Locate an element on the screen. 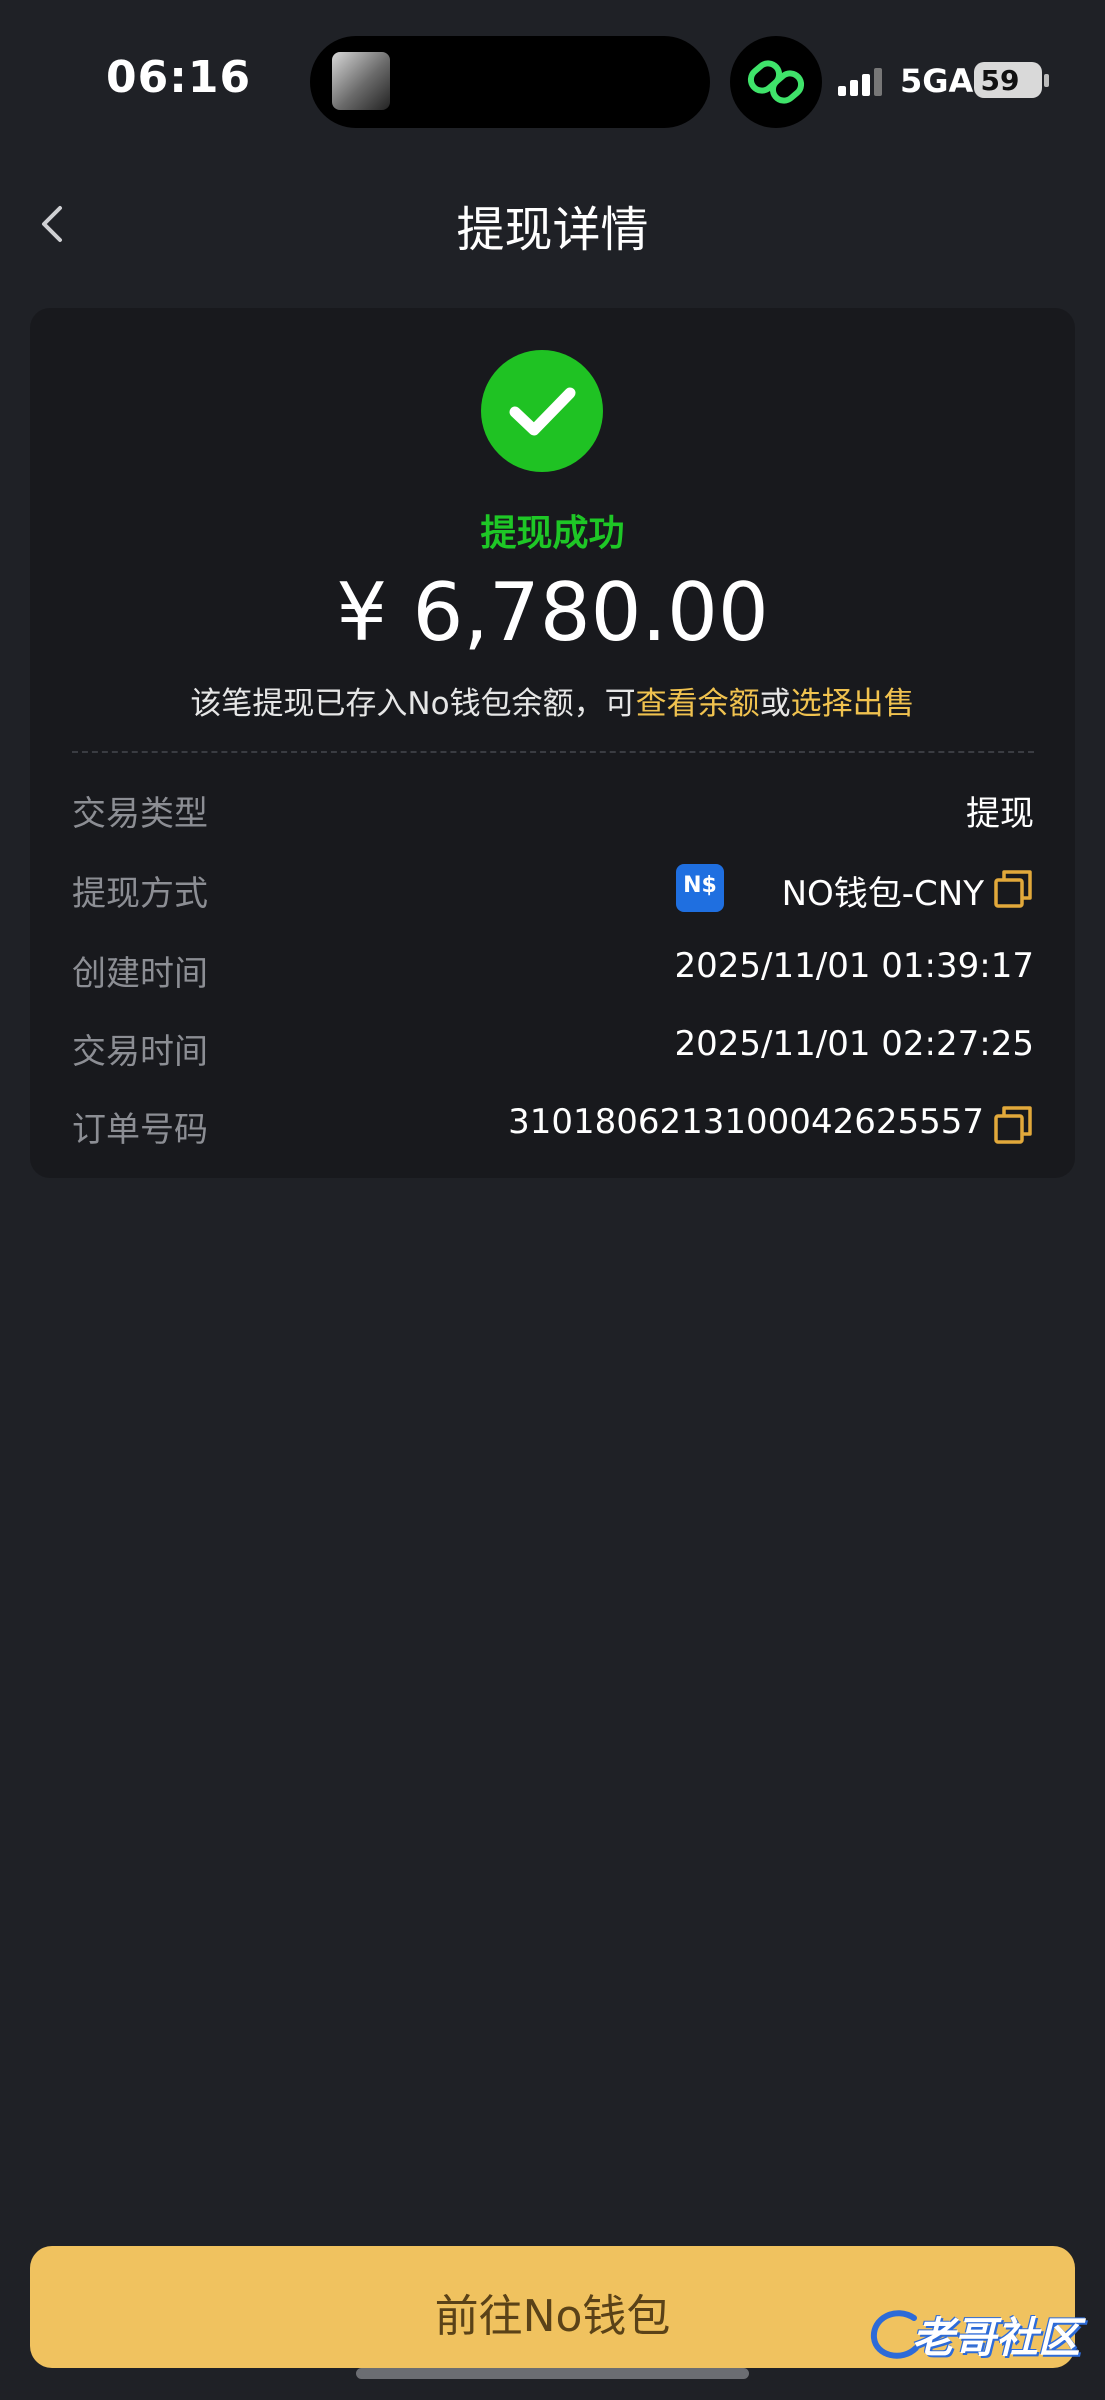 The height and width of the screenshot is (2400, 1105). status-time: 06:16 is located at coordinates (179, 77).